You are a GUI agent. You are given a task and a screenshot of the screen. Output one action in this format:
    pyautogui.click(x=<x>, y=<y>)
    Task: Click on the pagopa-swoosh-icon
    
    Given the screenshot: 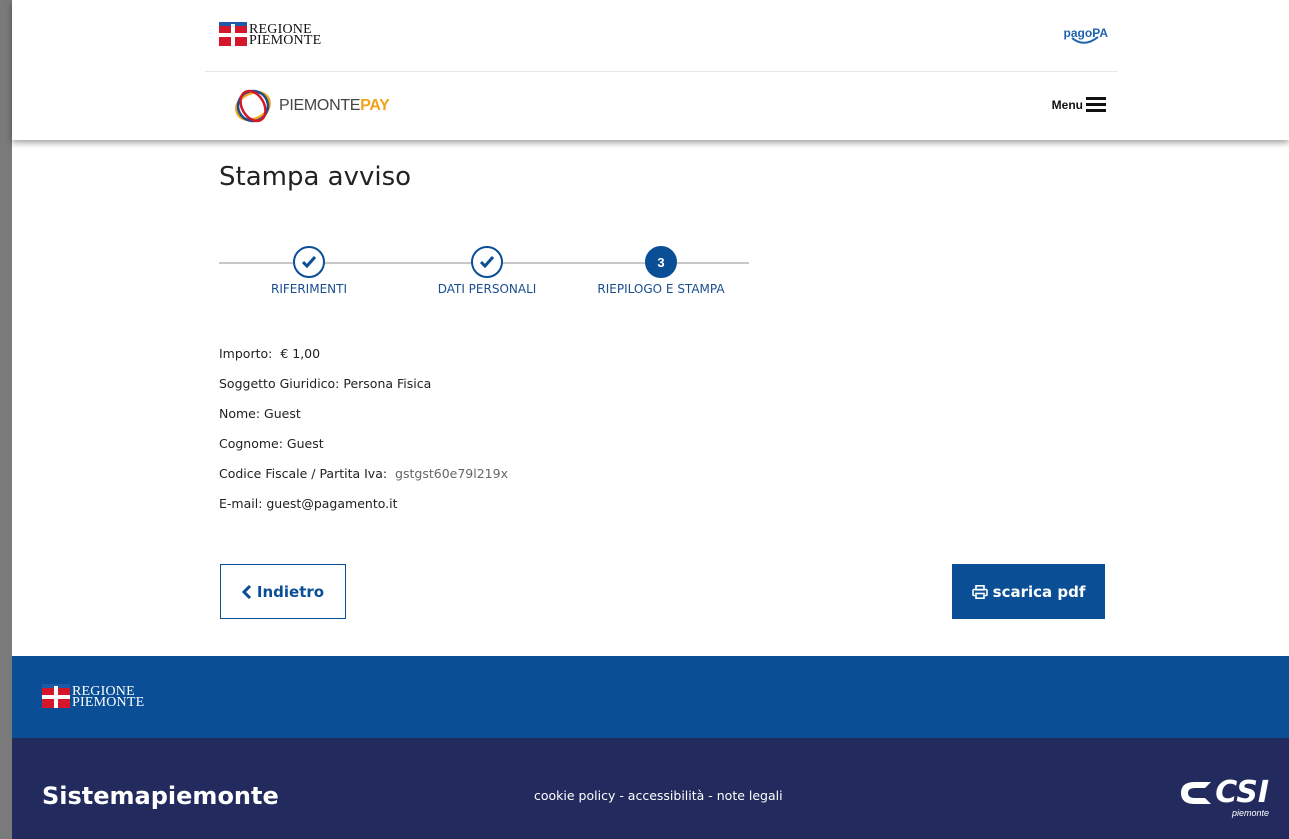 What is the action you would take?
    pyautogui.click(x=1084, y=40)
    